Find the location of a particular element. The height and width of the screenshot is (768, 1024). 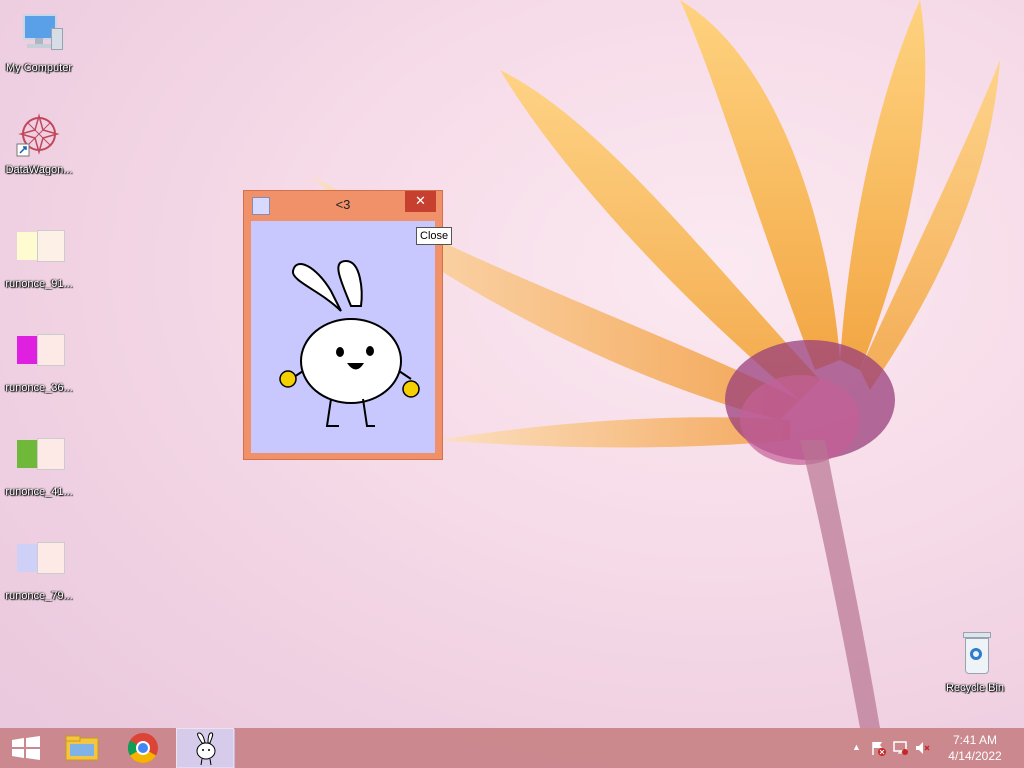

system-tray: ▲ 7:41 AM 4/14/2022 is located at coordinates (934, 748).